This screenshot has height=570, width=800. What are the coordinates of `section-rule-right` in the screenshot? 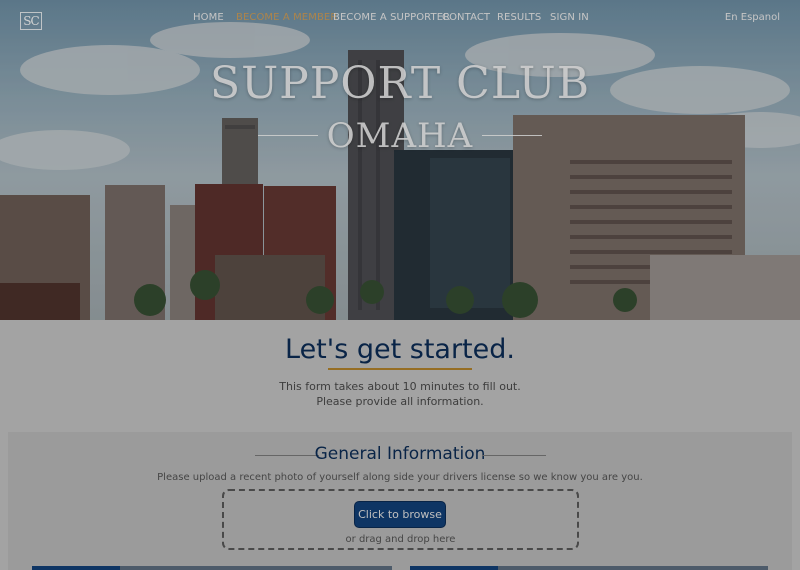 It's located at (514, 455).